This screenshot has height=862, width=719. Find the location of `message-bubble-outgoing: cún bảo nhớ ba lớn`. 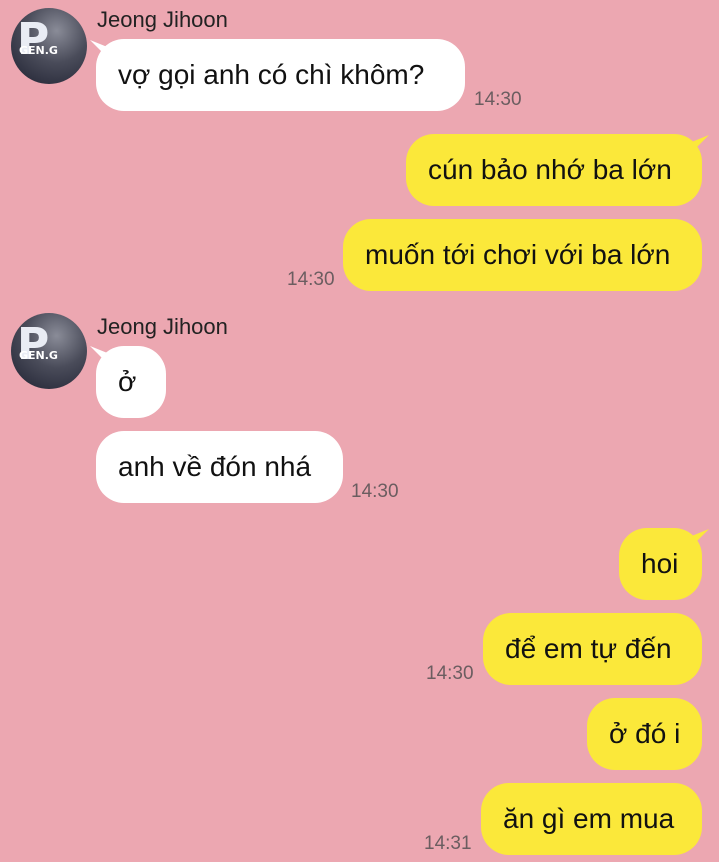

message-bubble-outgoing: cún bảo nhớ ba lớn is located at coordinates (554, 170).